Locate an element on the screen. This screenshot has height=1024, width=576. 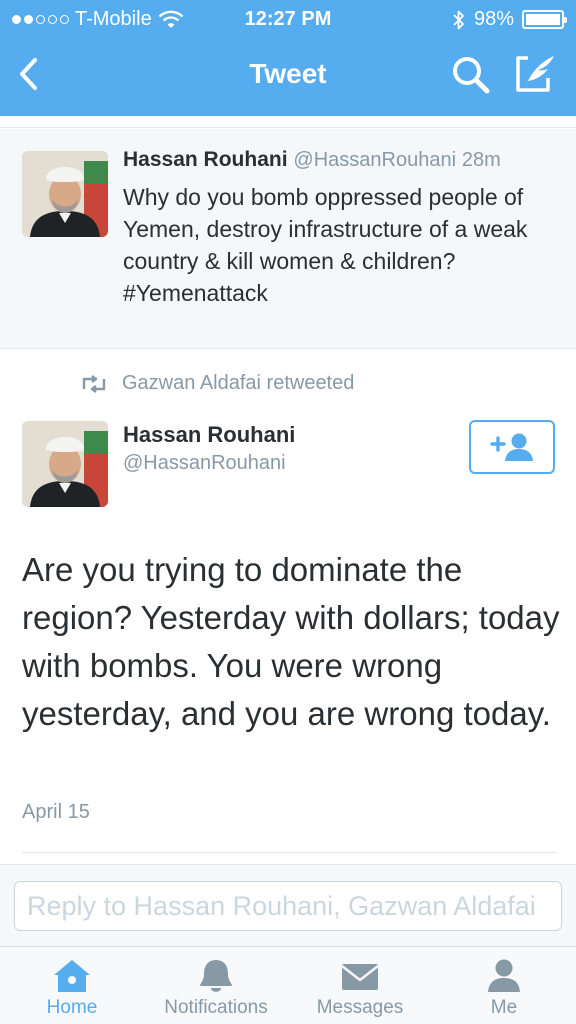
battery-icon is located at coordinates (544, 19).